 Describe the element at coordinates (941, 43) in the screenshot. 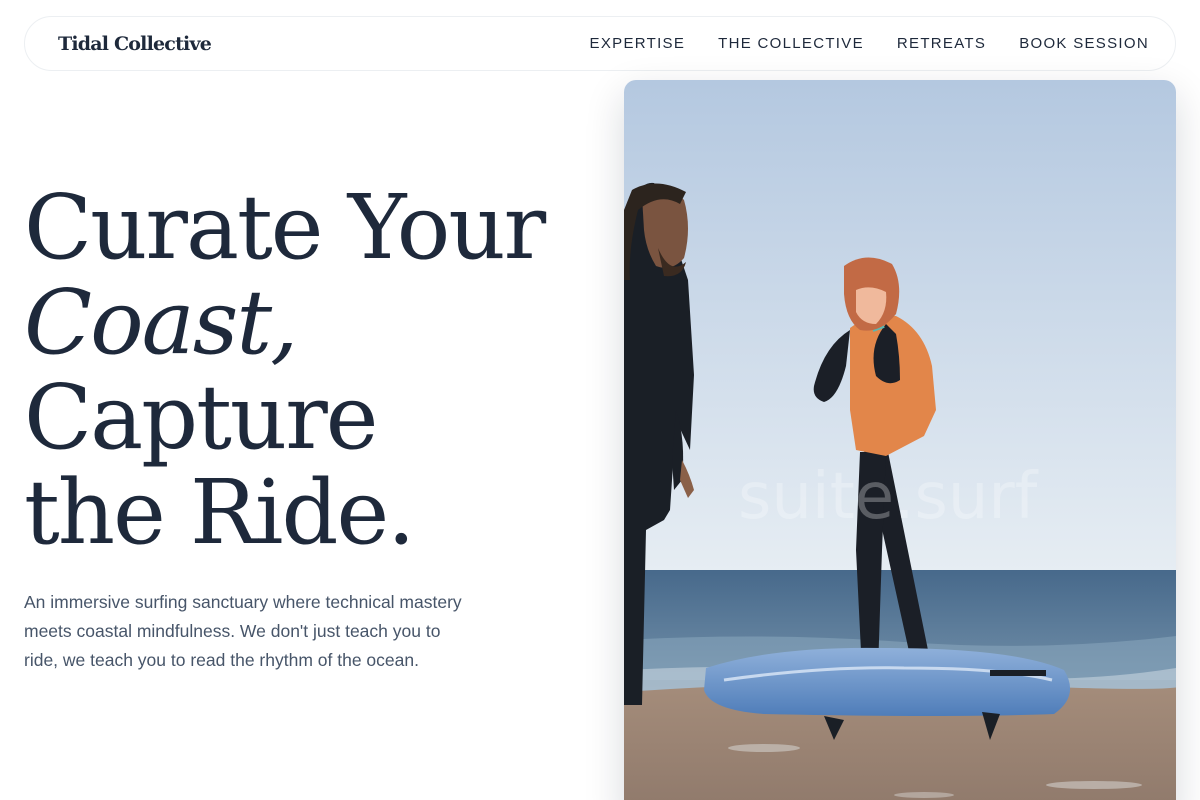

I see `nav-link-retreats: RETREATS` at that location.